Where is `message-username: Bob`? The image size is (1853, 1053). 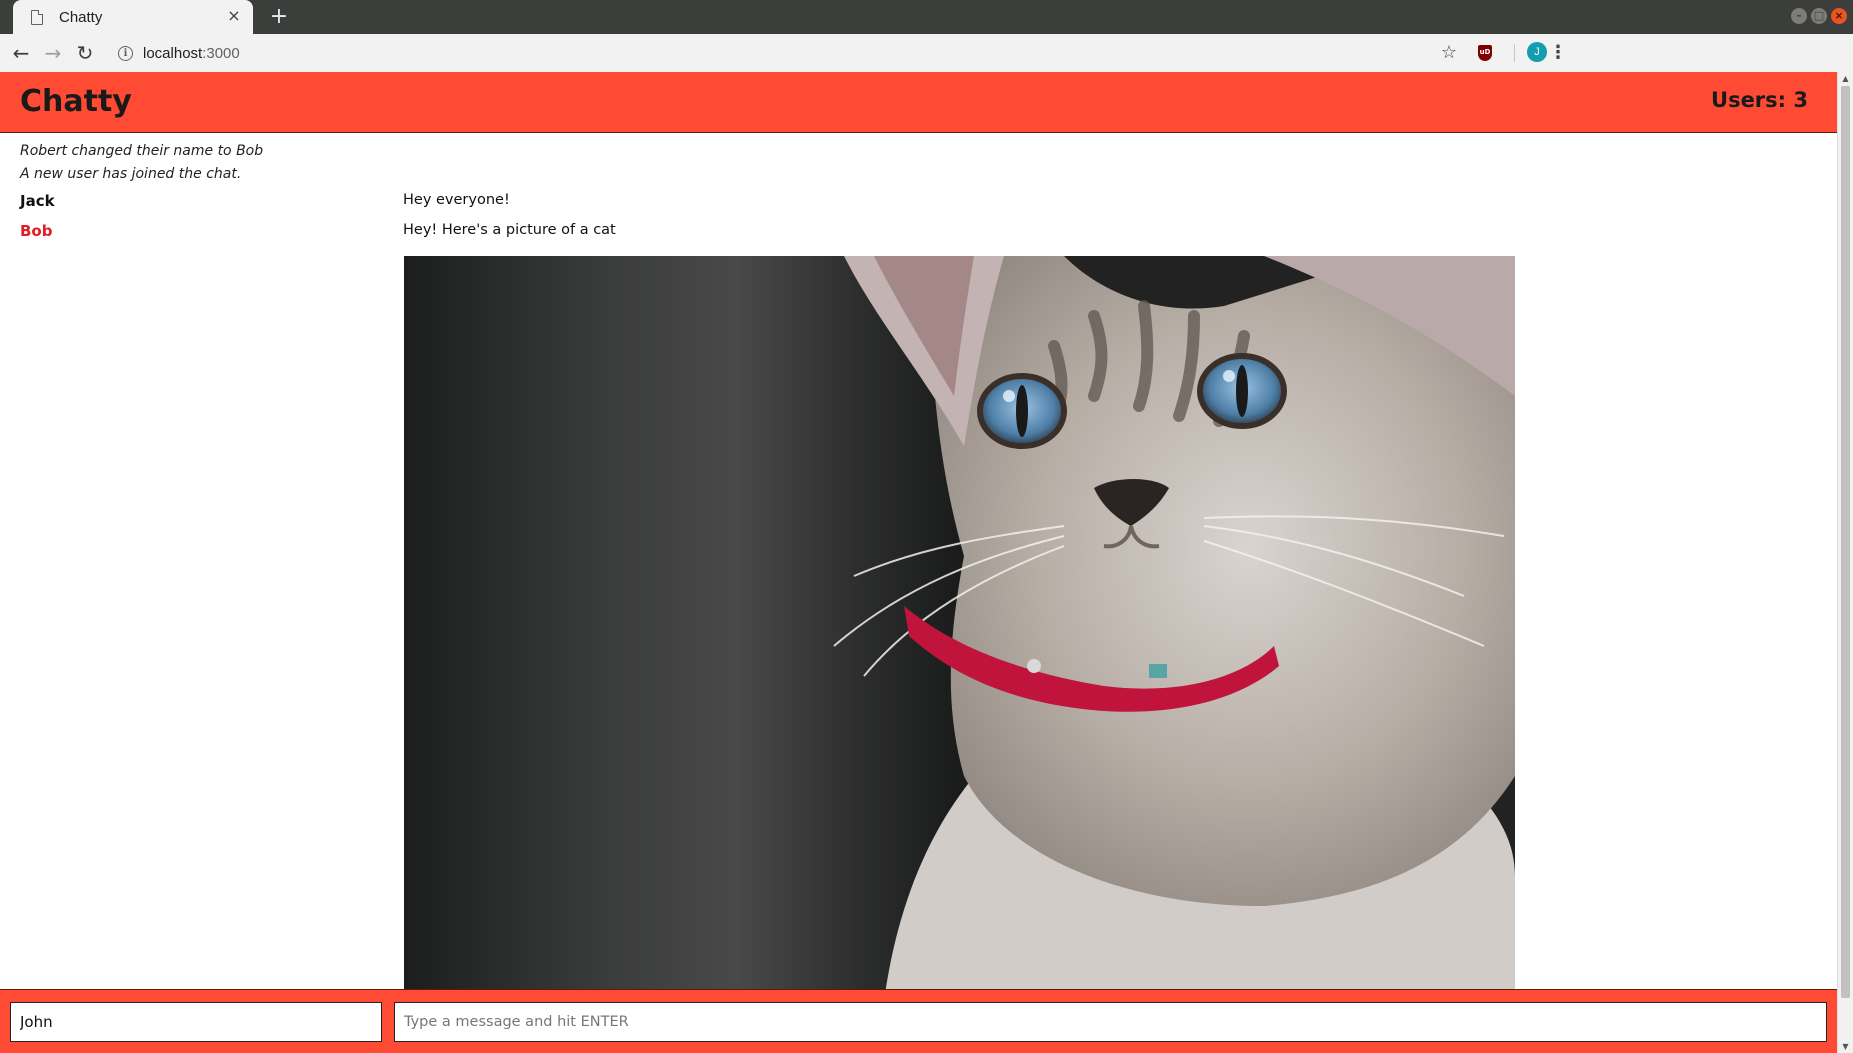 message-username: Bob is located at coordinates (36, 231).